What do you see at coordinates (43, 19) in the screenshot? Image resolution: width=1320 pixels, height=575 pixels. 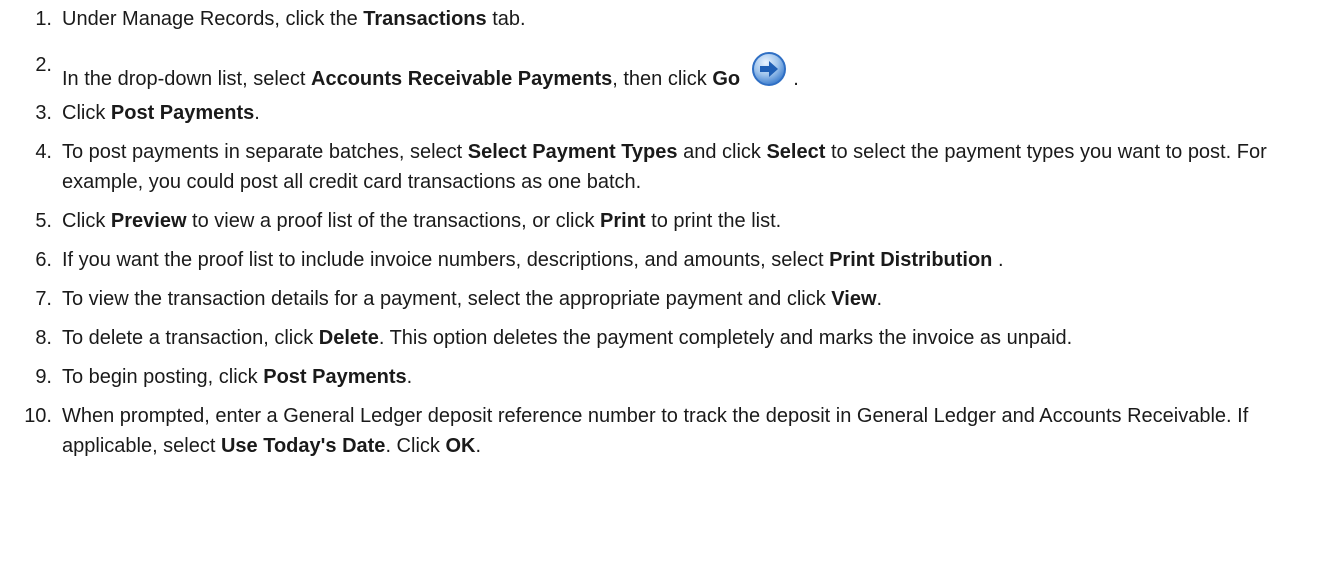 I see `step-number: 1.` at bounding box center [43, 19].